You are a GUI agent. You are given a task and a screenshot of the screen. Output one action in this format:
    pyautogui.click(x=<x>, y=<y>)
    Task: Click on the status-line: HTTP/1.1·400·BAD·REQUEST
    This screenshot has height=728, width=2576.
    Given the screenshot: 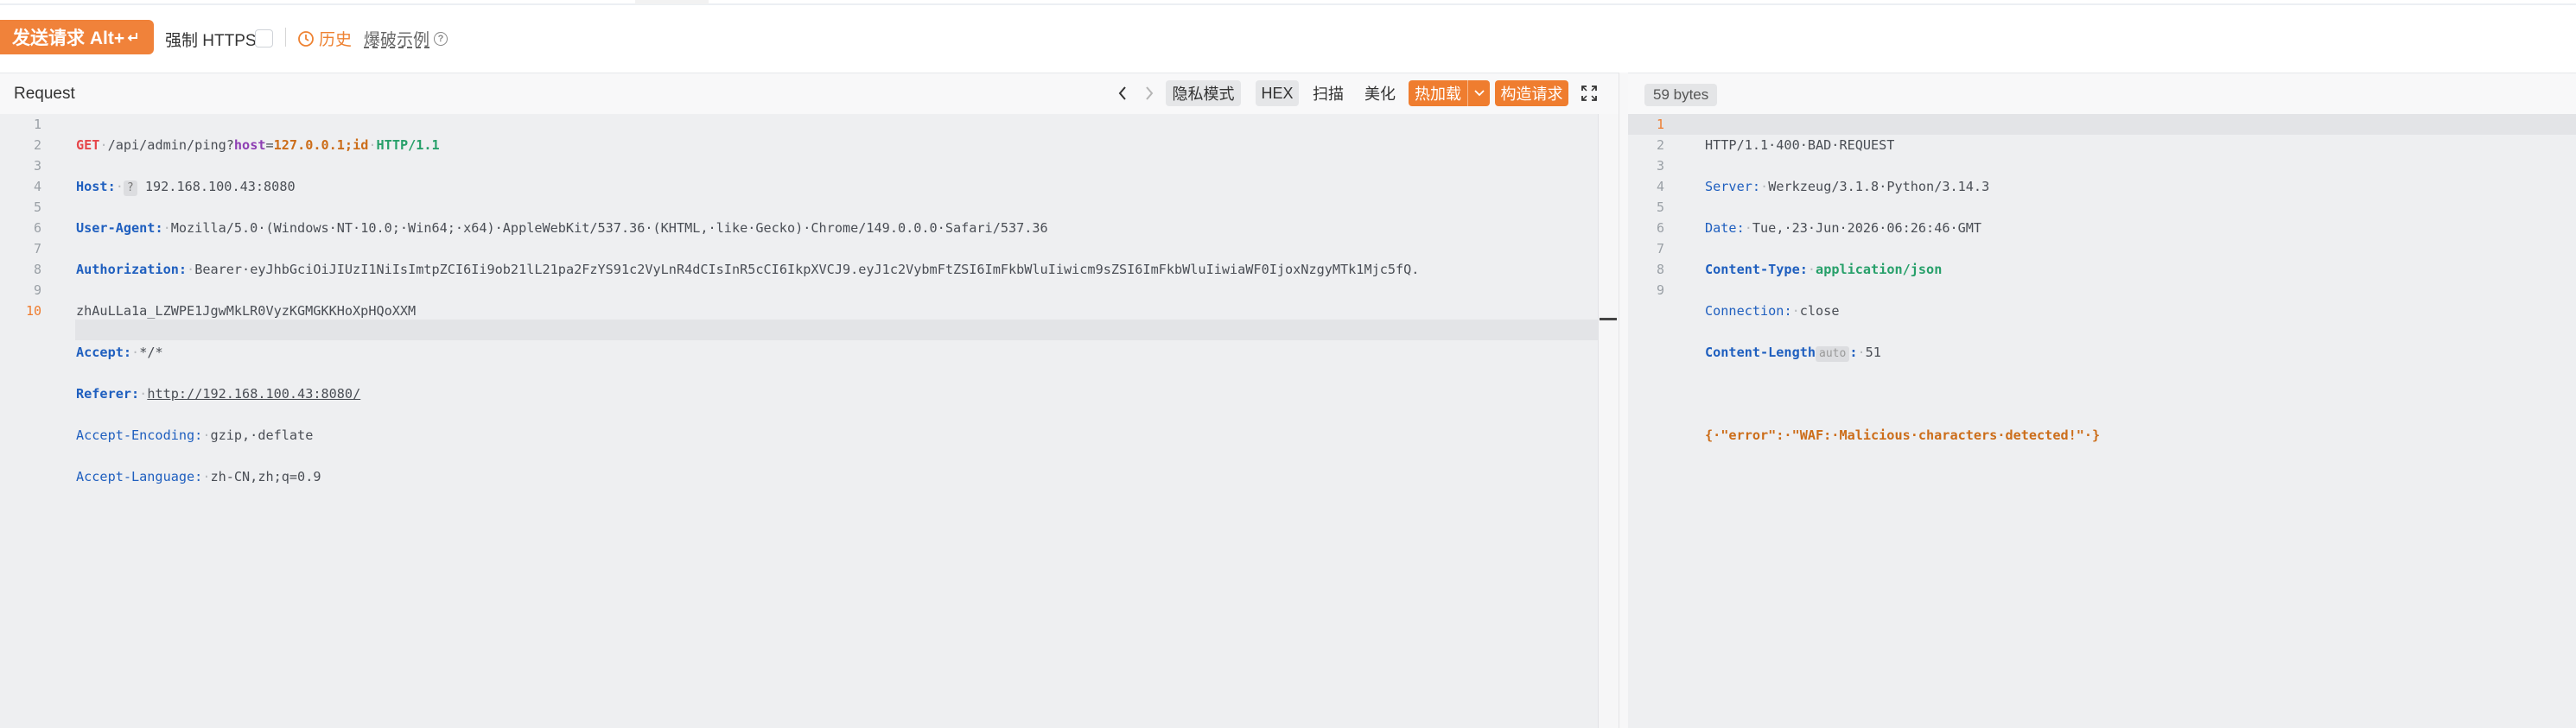 What is the action you would take?
    pyautogui.click(x=1903, y=145)
    